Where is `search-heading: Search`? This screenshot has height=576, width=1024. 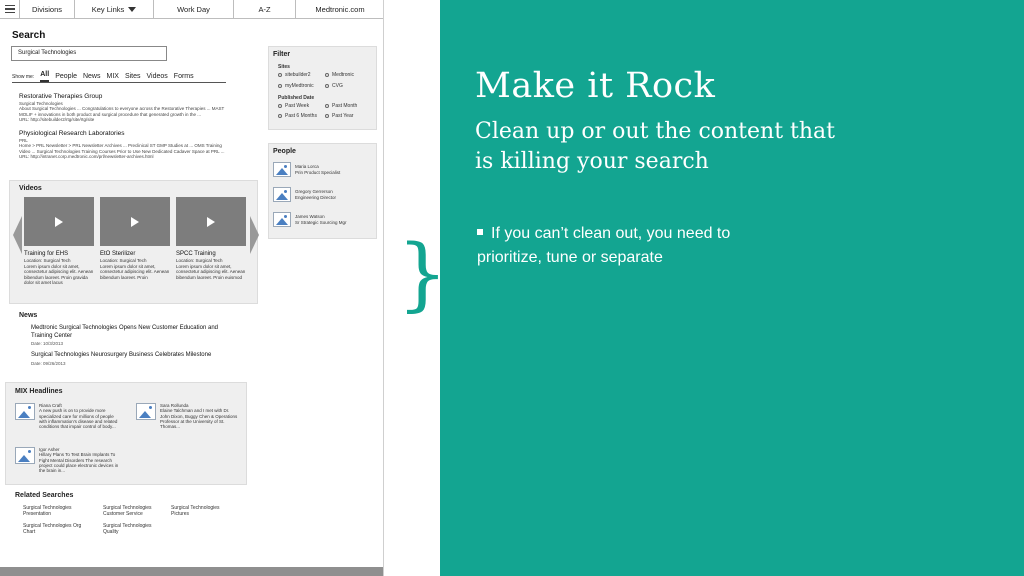 search-heading: Search is located at coordinates (29, 35).